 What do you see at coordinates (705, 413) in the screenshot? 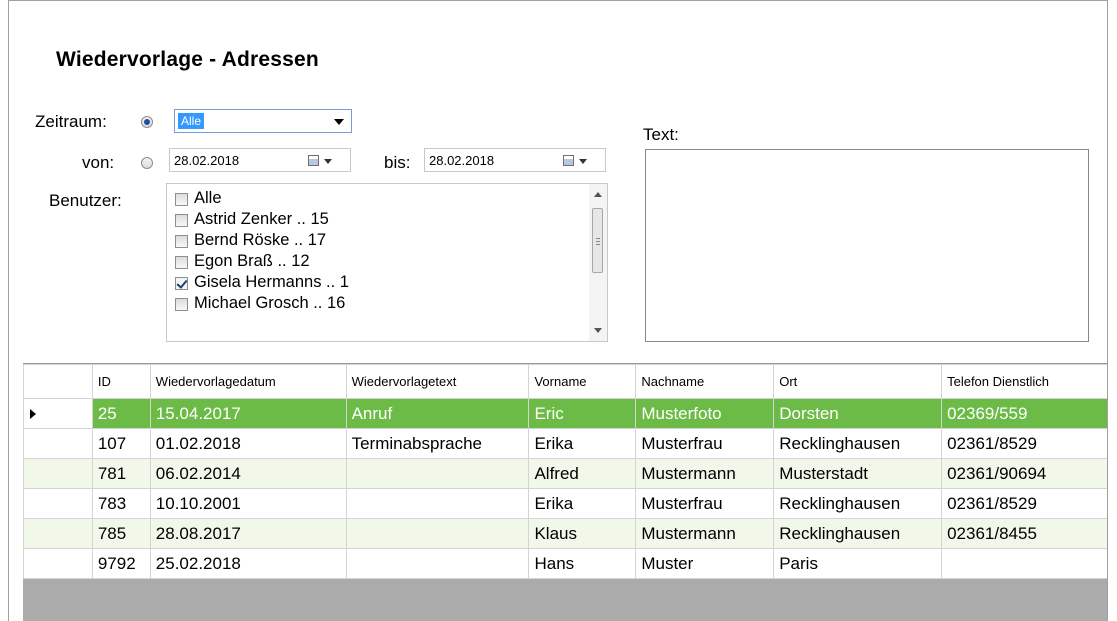
I see `cell-nachname: Musterfoto` at bounding box center [705, 413].